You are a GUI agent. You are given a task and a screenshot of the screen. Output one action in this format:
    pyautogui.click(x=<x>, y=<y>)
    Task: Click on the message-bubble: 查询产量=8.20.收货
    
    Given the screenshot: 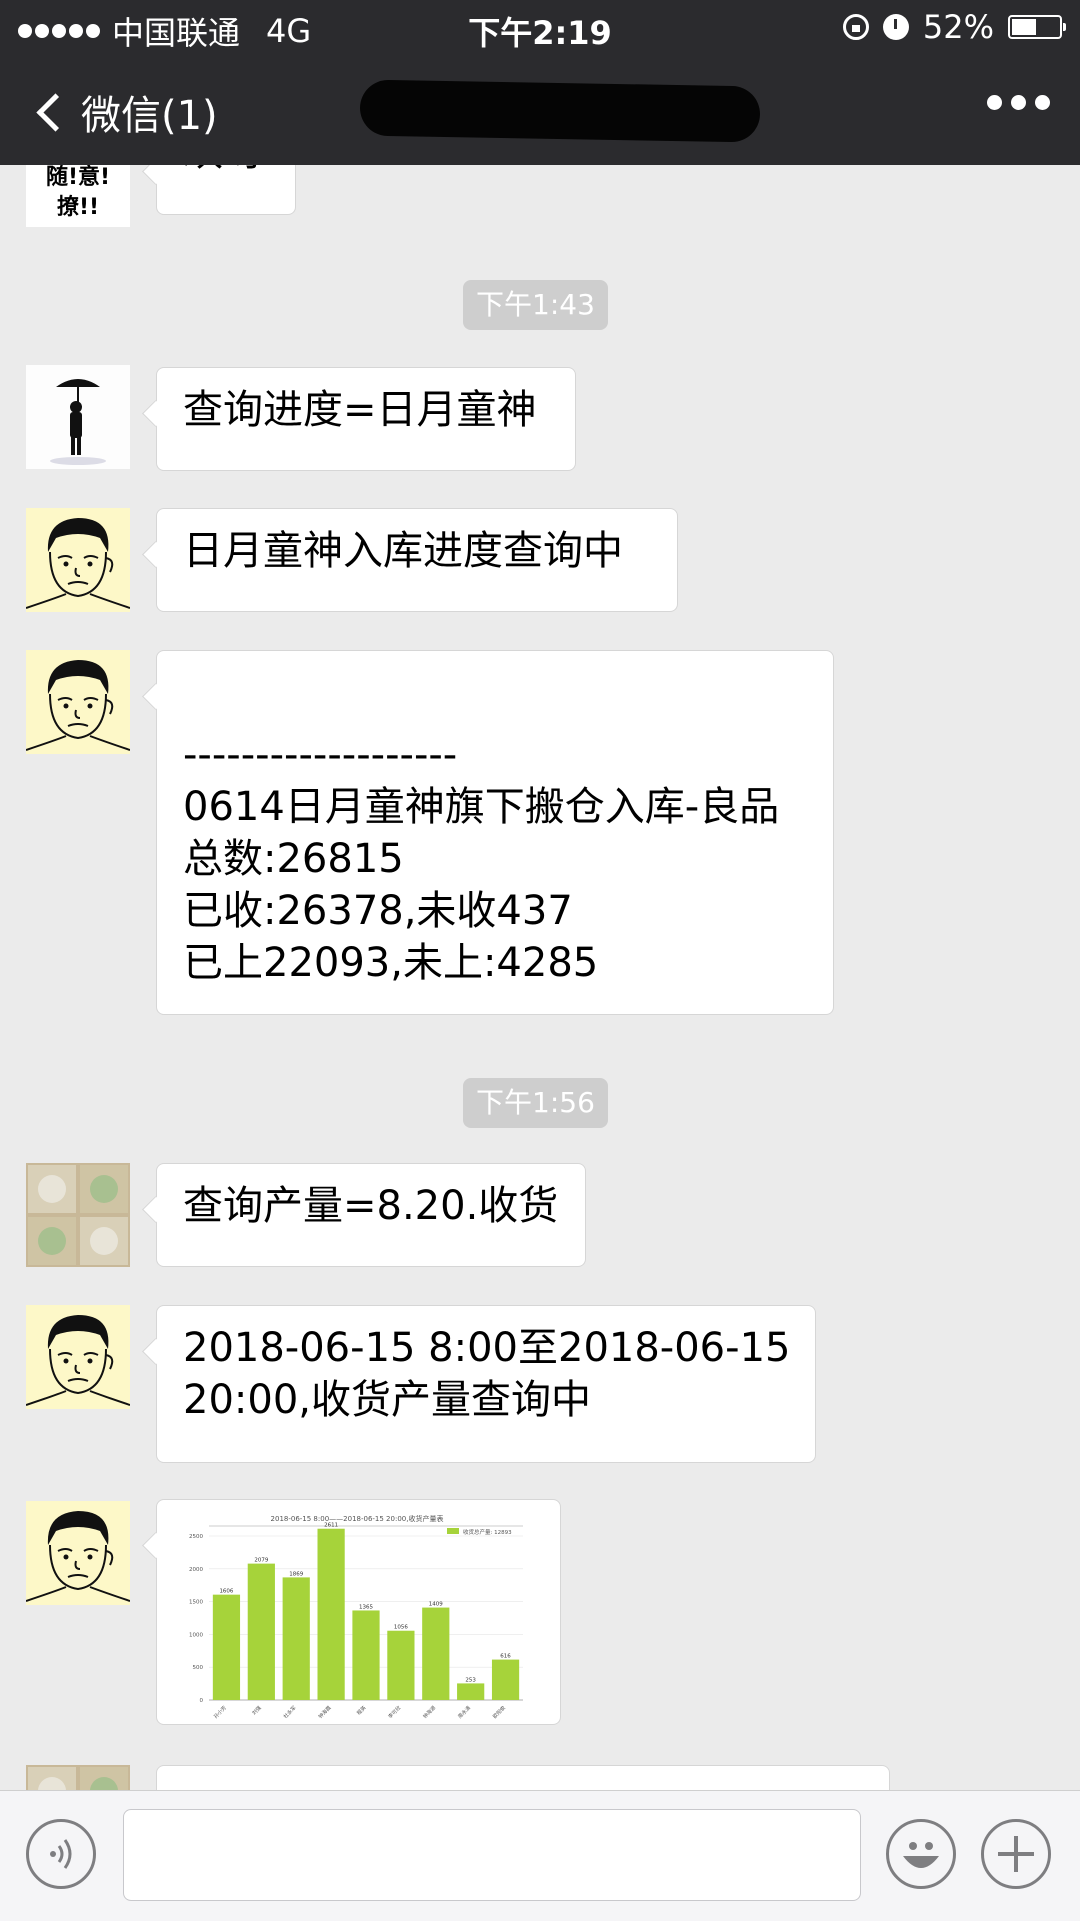 What is the action you would take?
    pyautogui.click(x=371, y=1215)
    